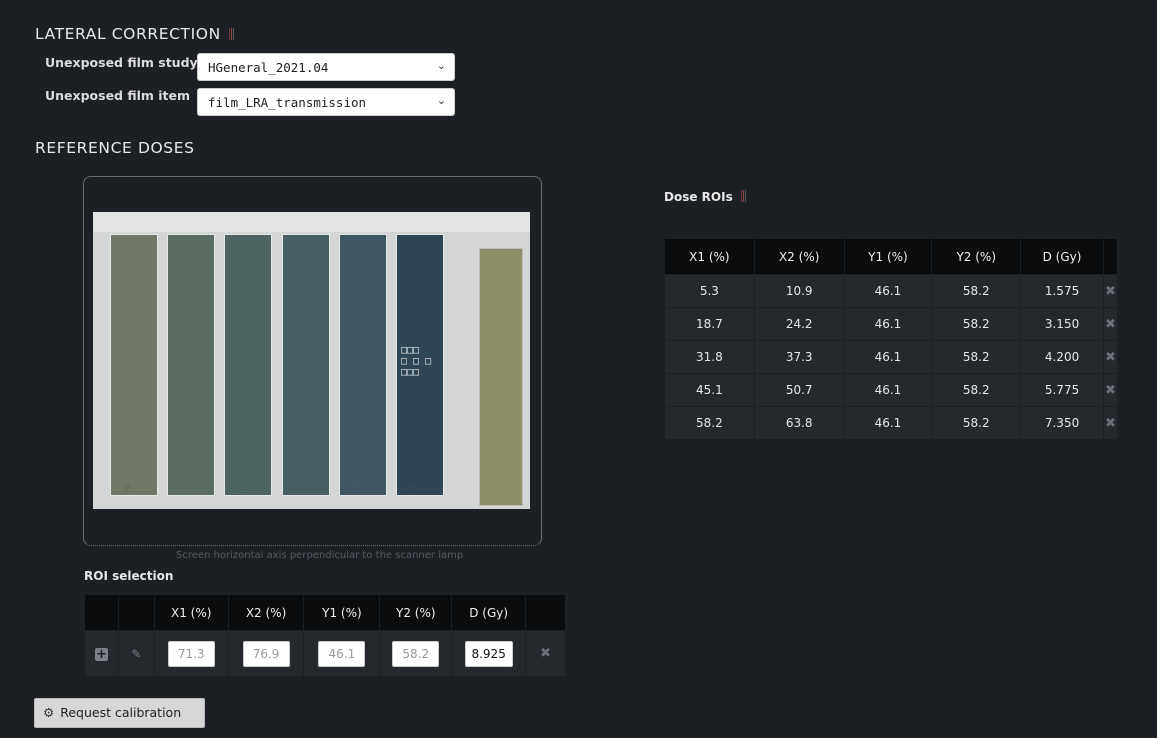 This screenshot has height=738, width=1170. I want to click on bars-icon, so click(743, 196).